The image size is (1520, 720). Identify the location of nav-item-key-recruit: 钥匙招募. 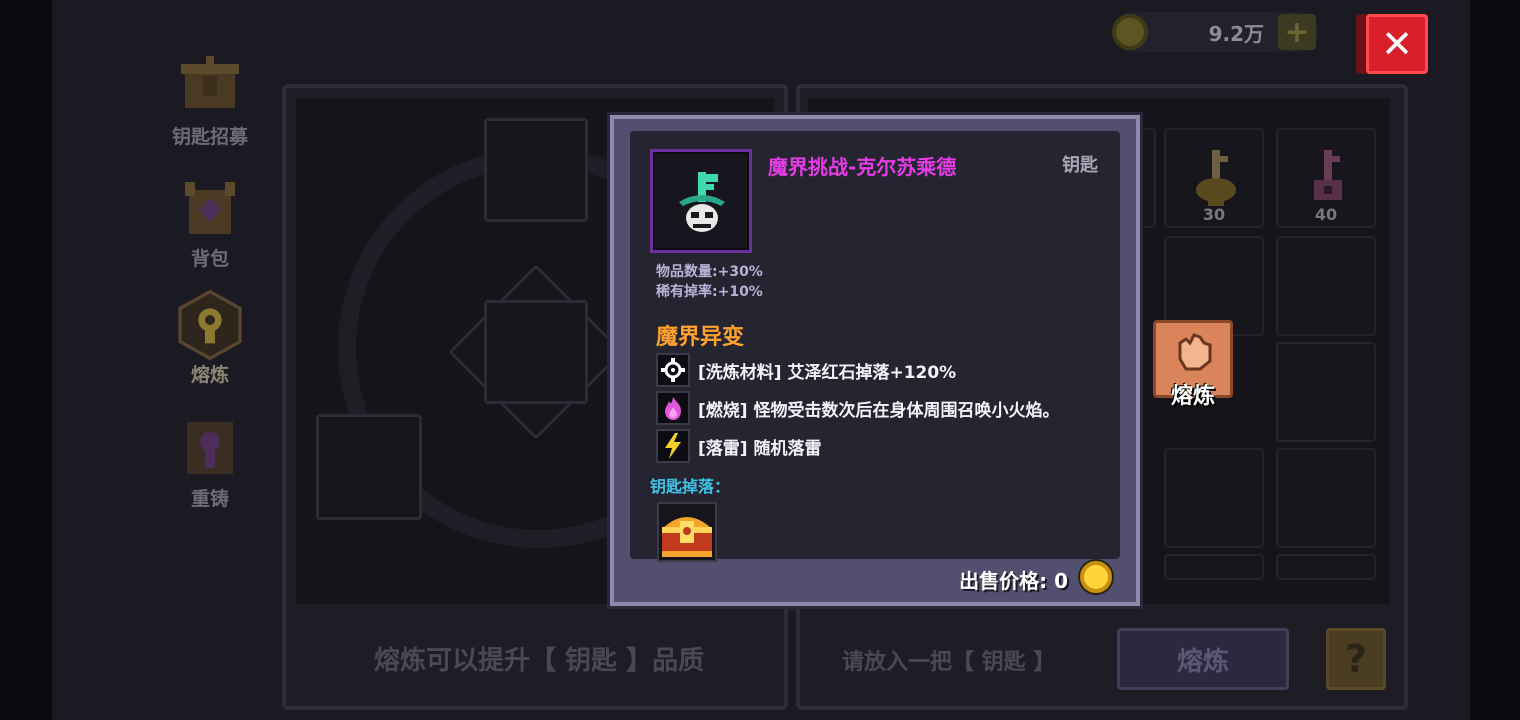
(210, 100).